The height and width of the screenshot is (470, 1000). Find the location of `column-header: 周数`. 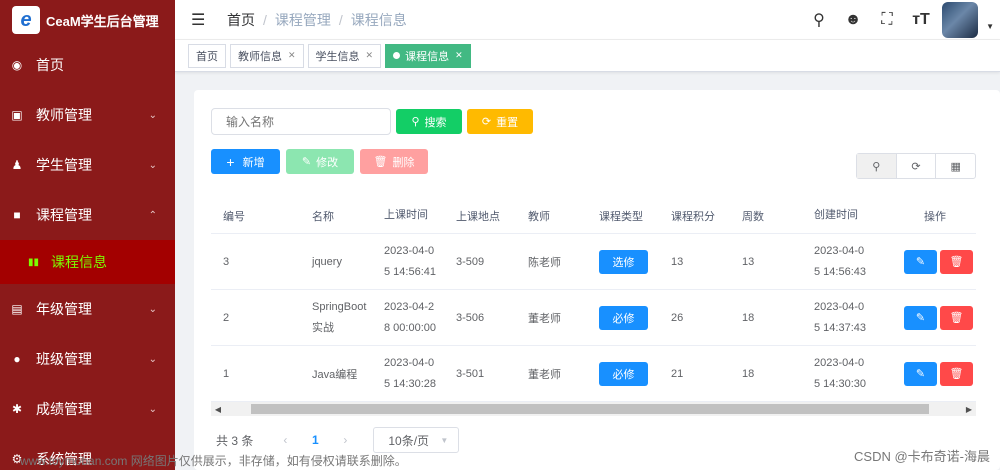

column-header: 周数 is located at coordinates (778, 216).